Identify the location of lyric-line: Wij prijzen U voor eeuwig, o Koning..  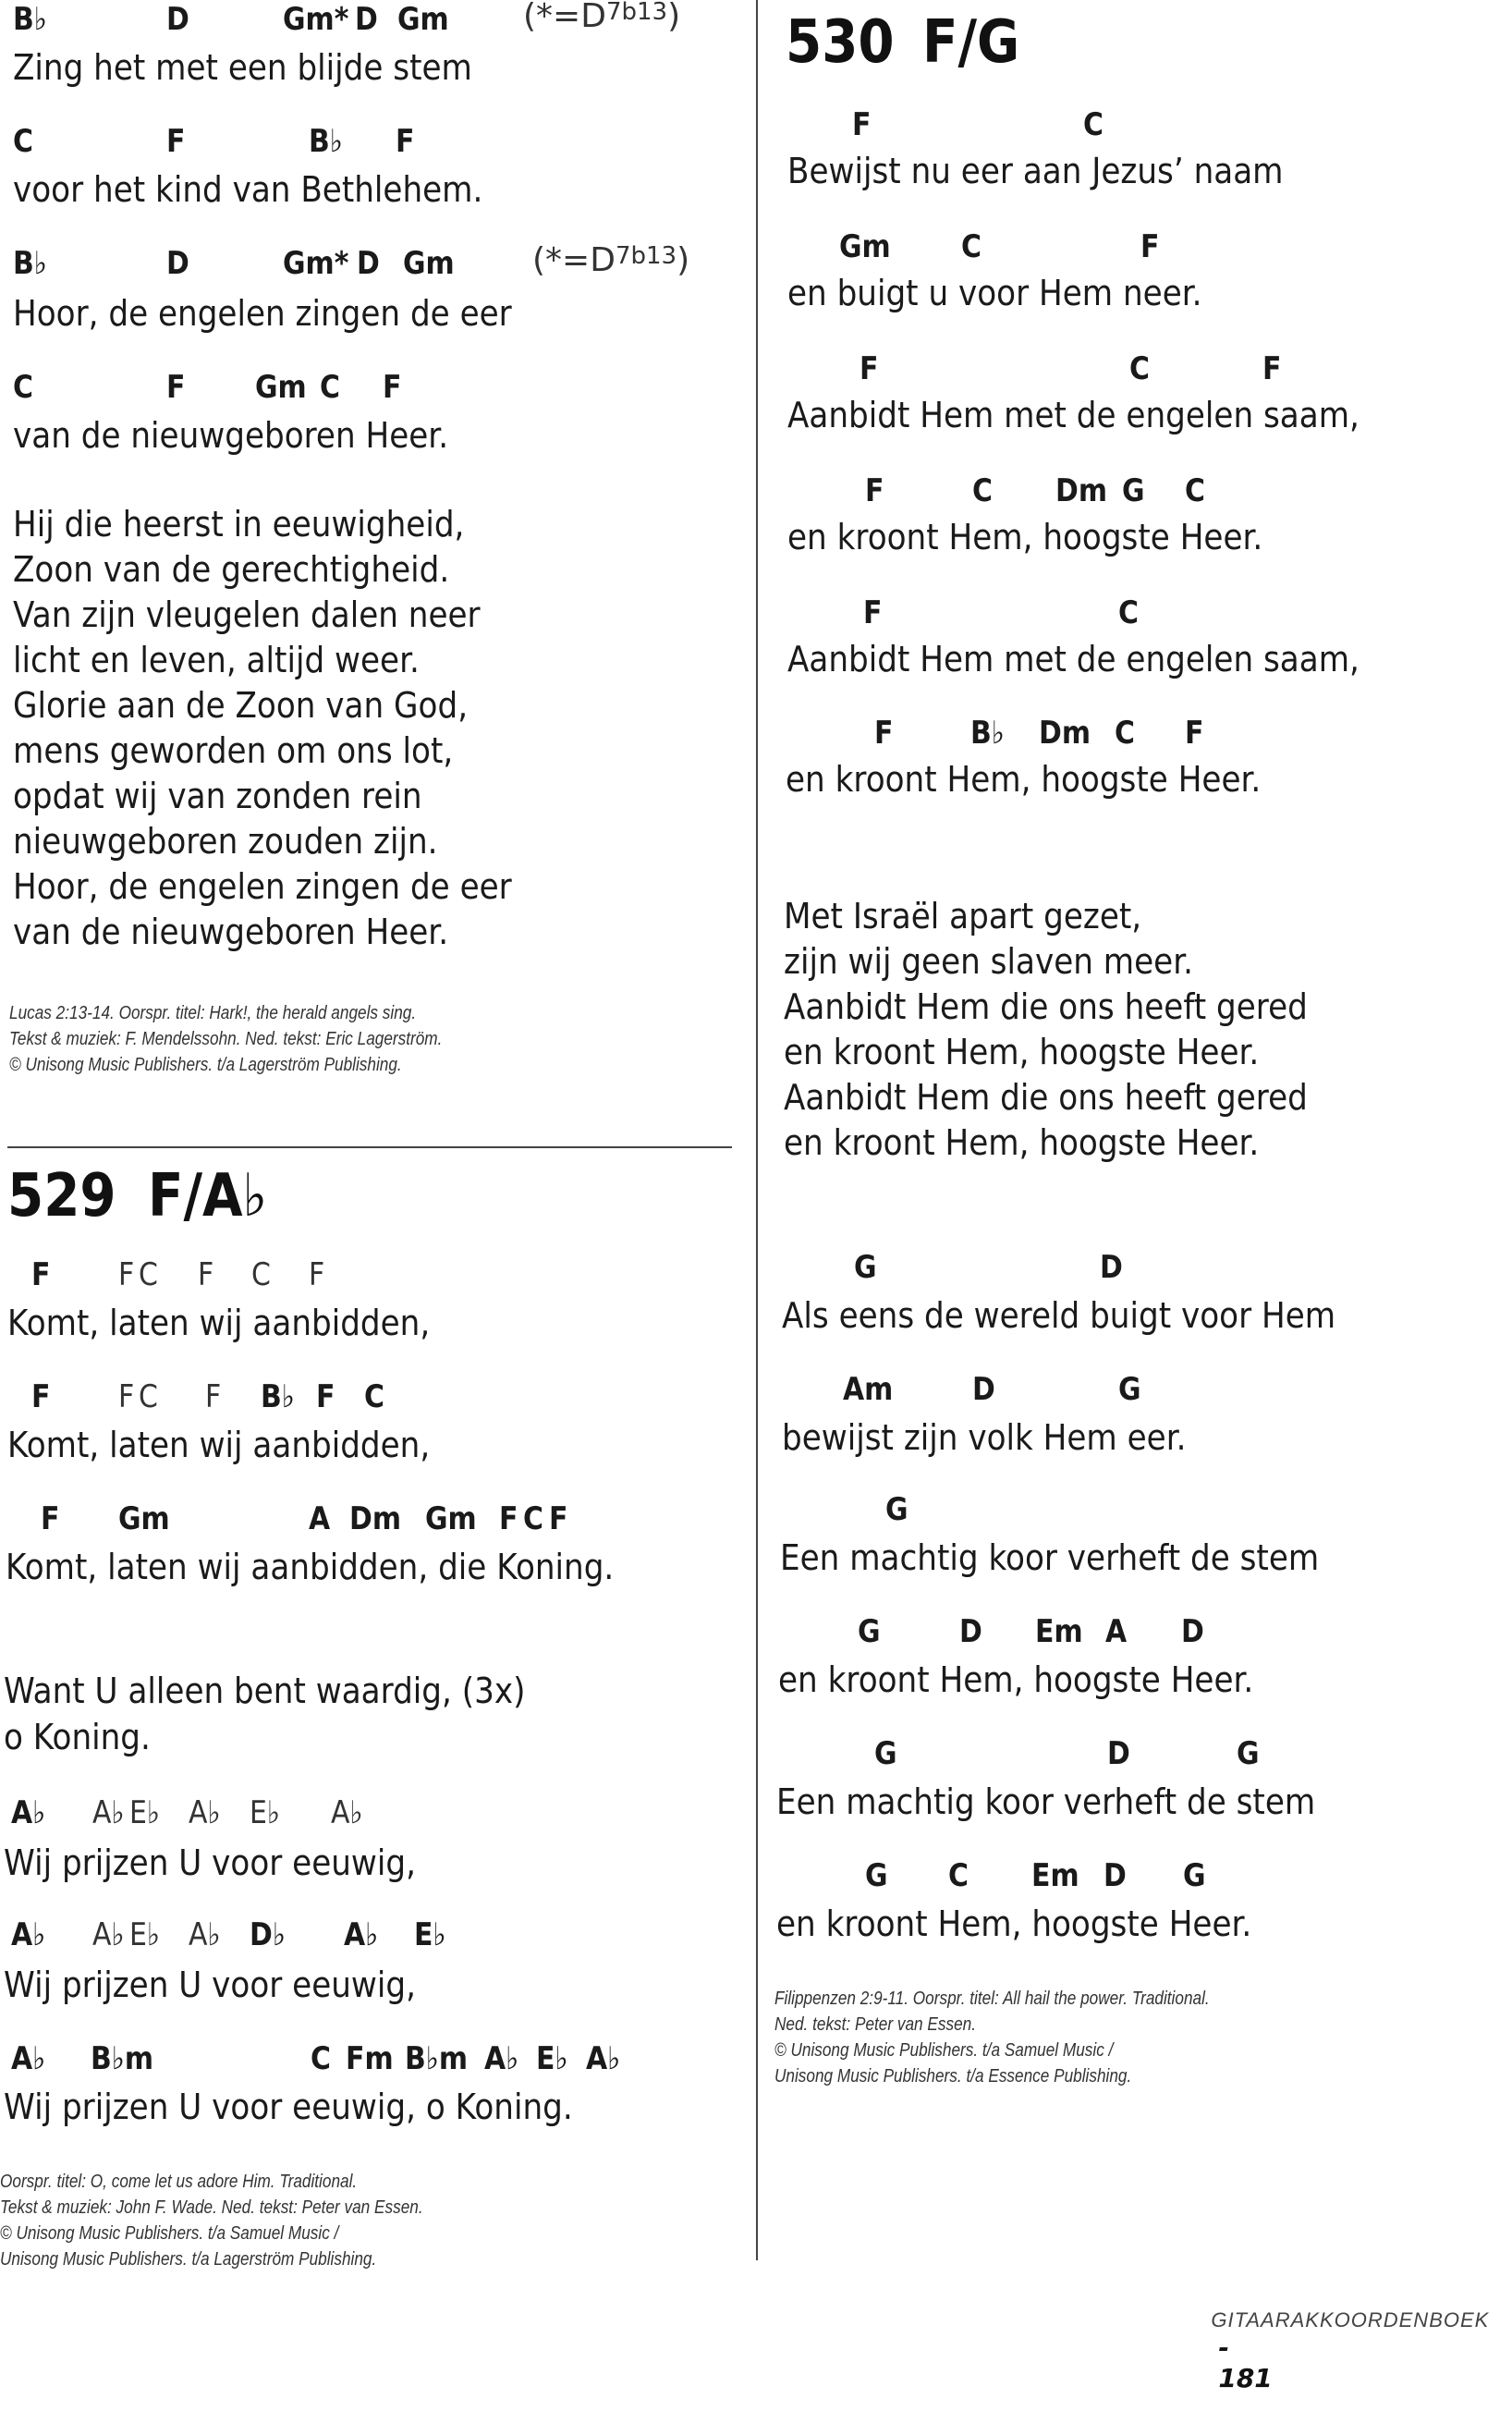
(288, 2107).